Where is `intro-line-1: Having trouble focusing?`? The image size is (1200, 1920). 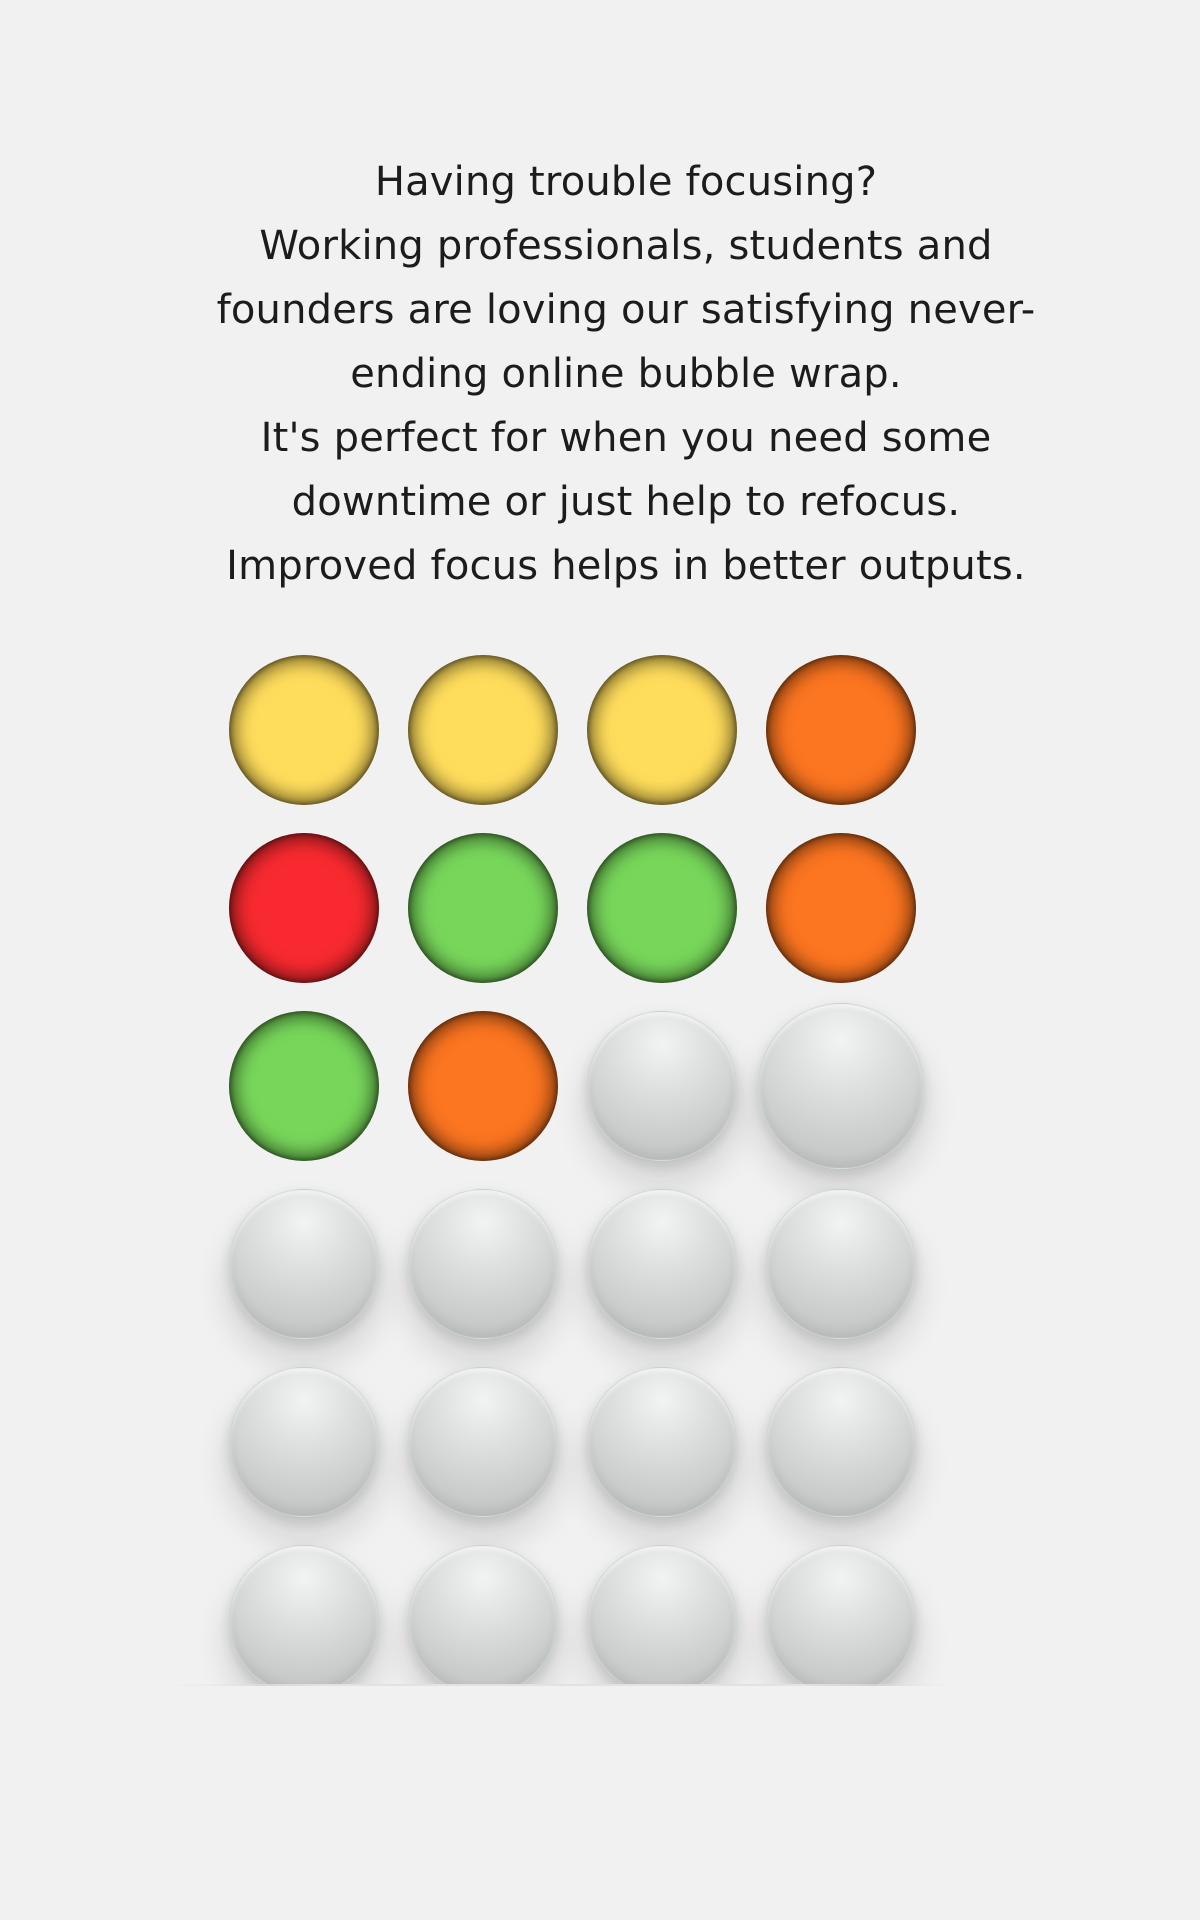 intro-line-1: Having trouble focusing? is located at coordinates (626, 182).